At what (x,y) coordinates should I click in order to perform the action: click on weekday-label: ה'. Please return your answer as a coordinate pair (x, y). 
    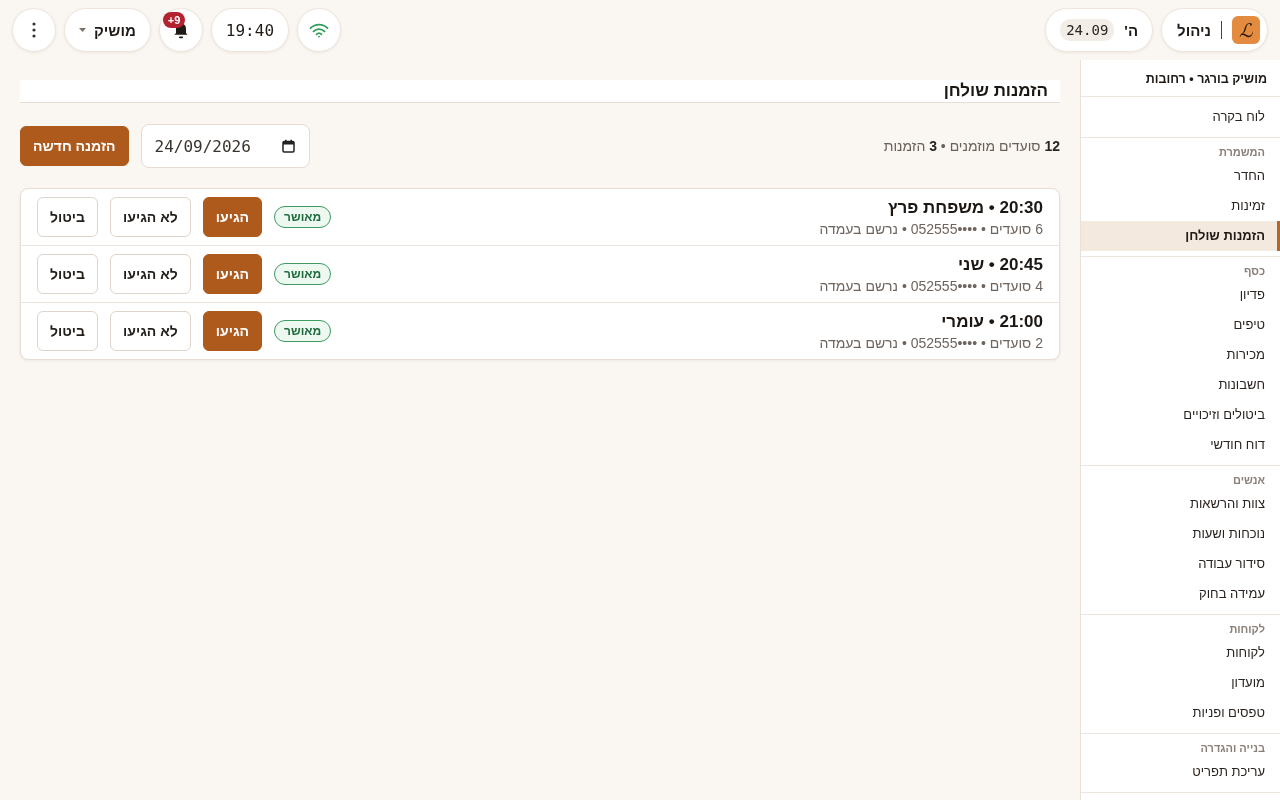
    Looking at the image, I should click on (1131, 30).